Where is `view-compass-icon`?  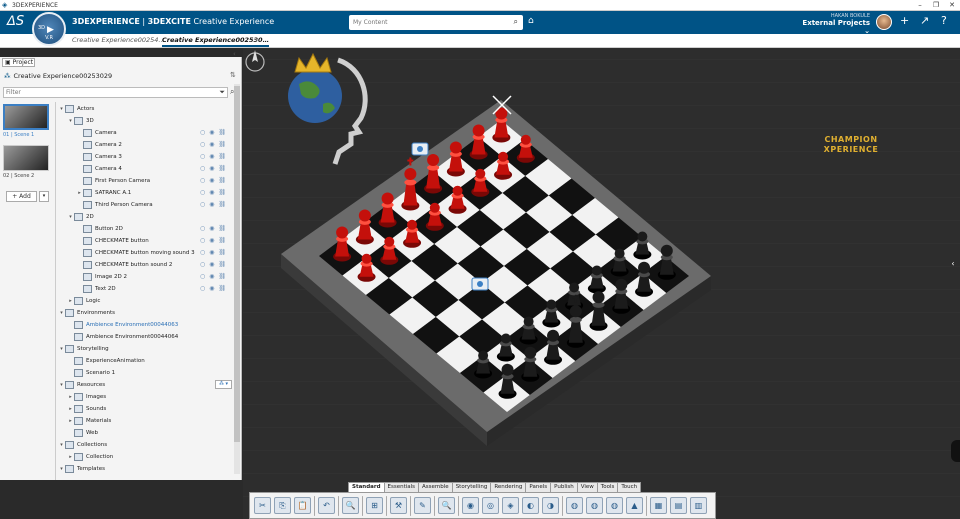
view-compass-icon is located at coordinates (255, 60).